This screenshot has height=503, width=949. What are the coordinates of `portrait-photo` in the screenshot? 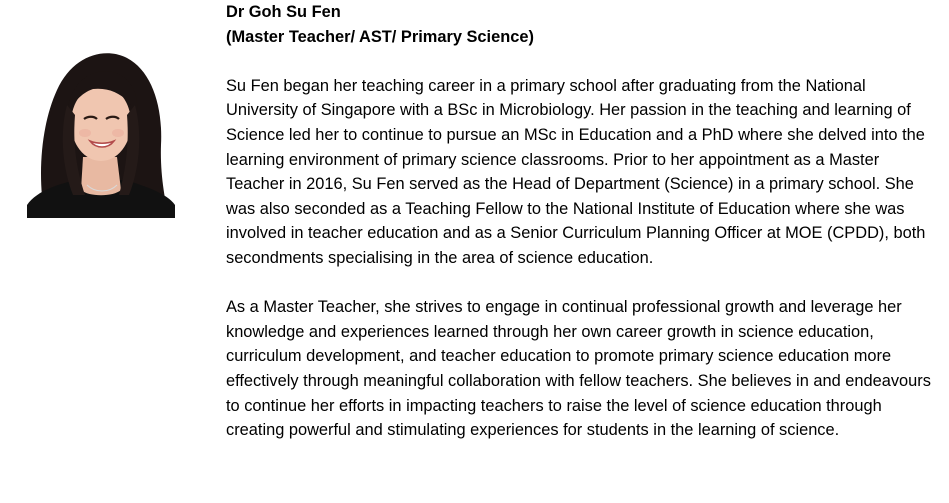 It's located at (101, 131).